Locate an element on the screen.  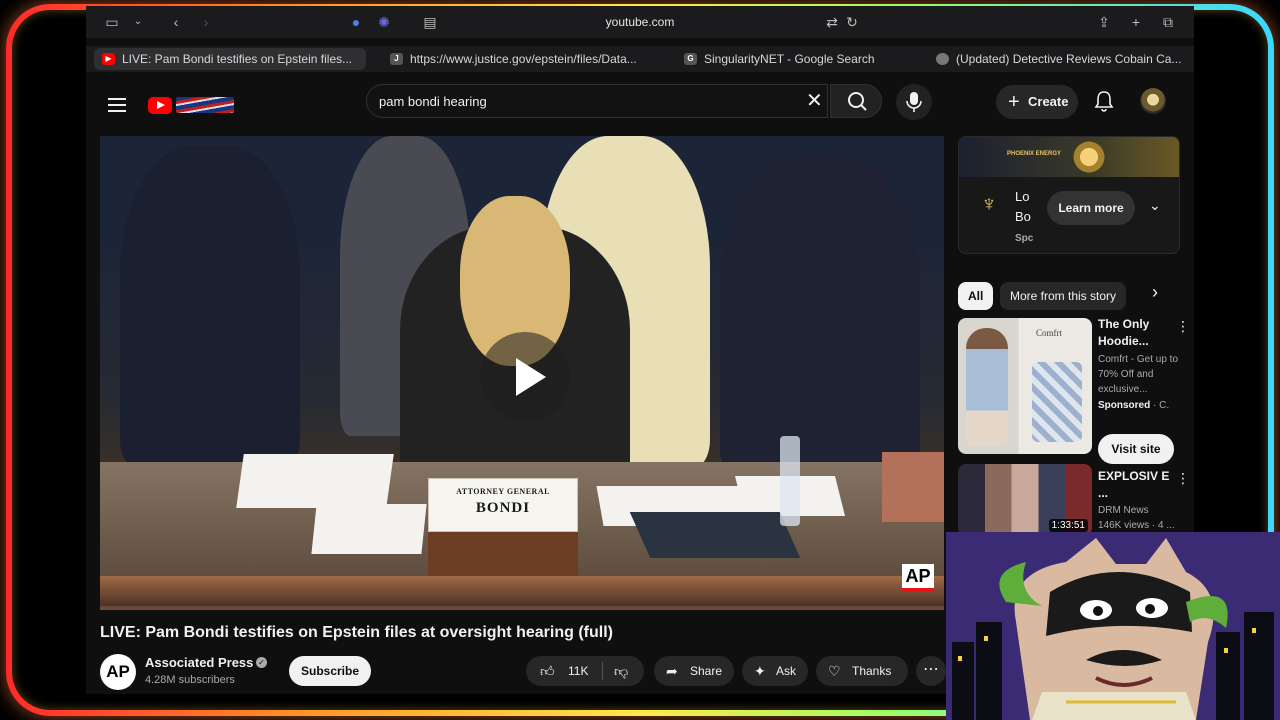
chevron-right-icon: › is located at coordinates (1155, 292).